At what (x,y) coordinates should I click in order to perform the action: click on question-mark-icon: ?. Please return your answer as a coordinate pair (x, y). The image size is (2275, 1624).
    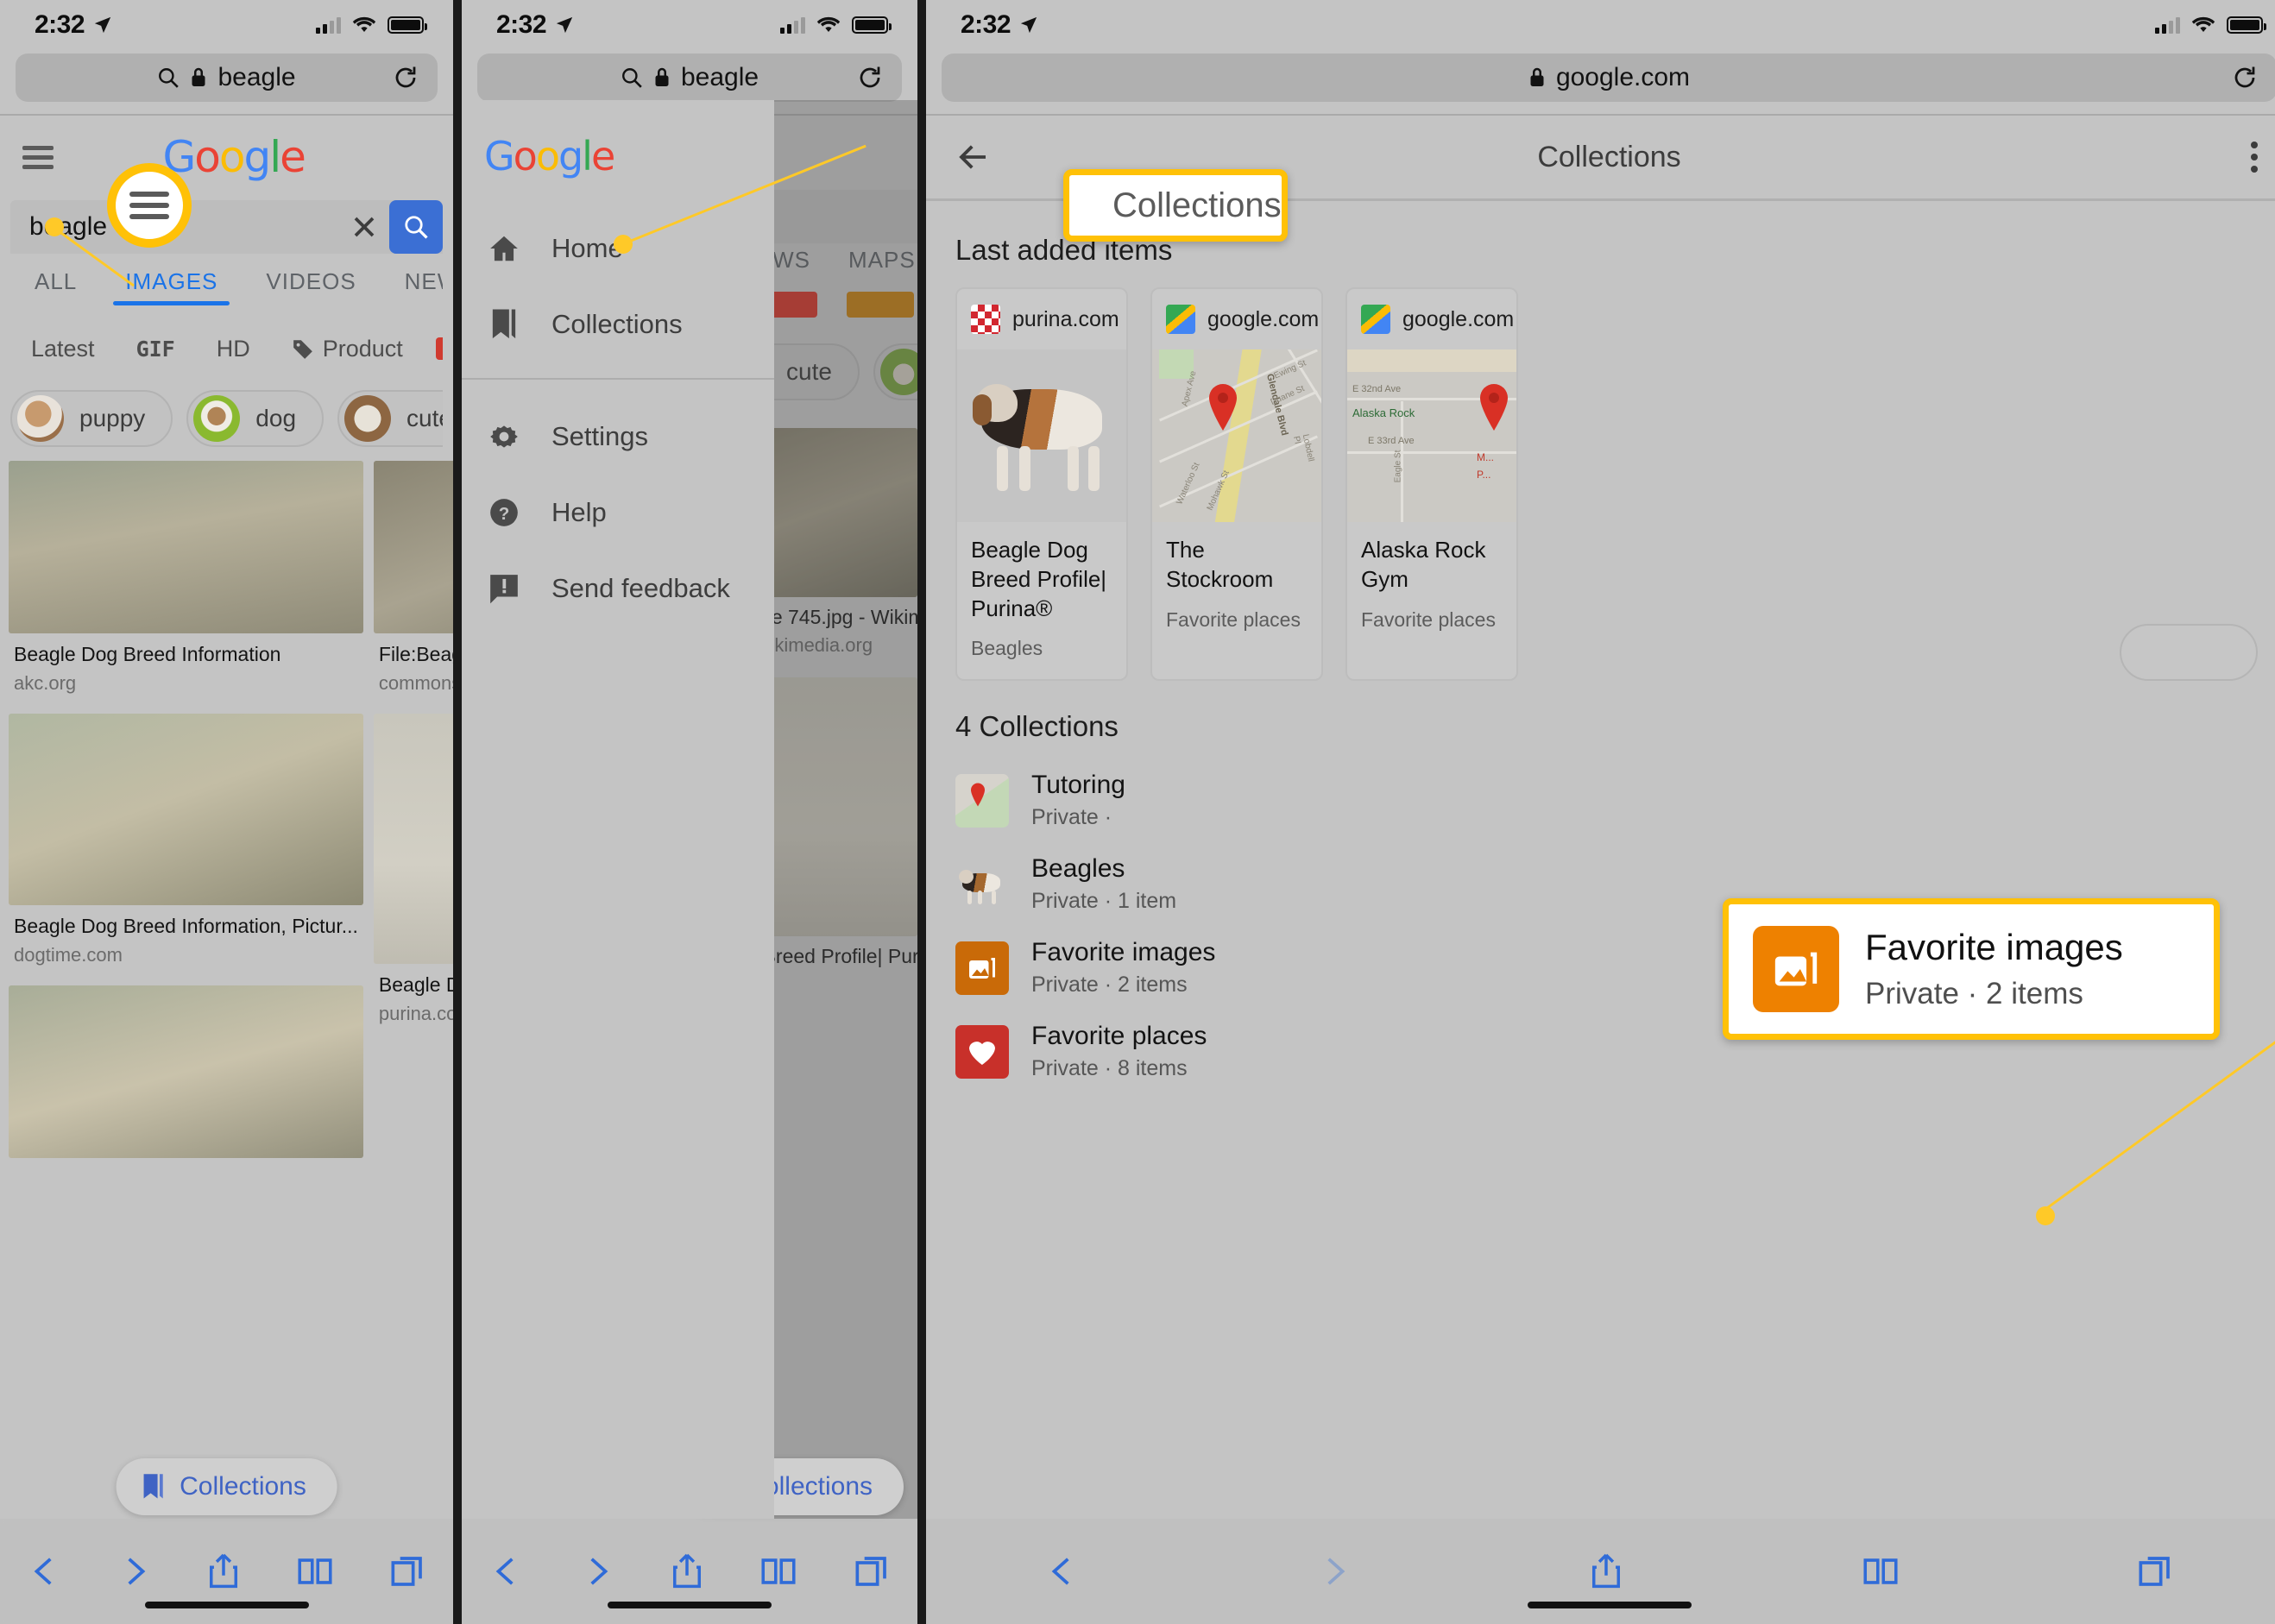
    Looking at the image, I should click on (504, 512).